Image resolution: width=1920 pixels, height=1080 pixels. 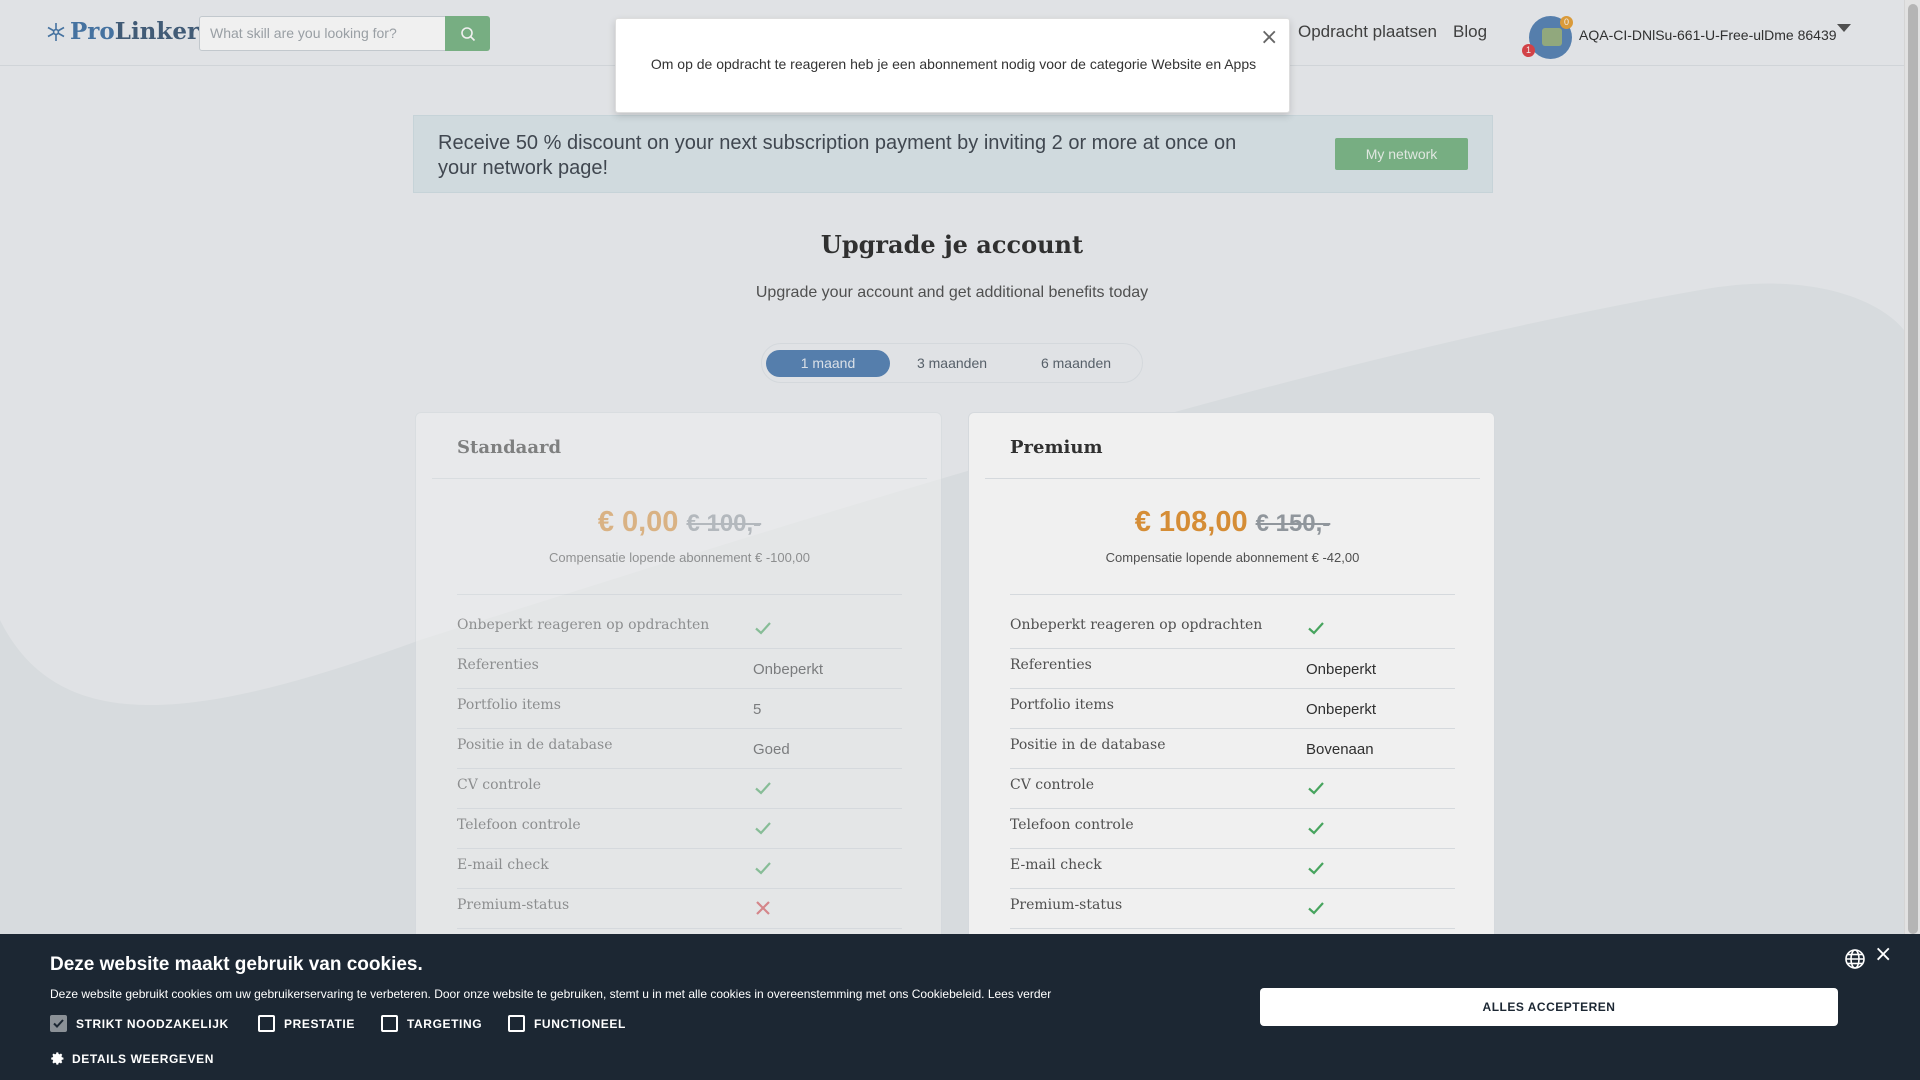 I want to click on details-toggle: DETAILS WEERGEVEN, so click(x=132, y=1058).